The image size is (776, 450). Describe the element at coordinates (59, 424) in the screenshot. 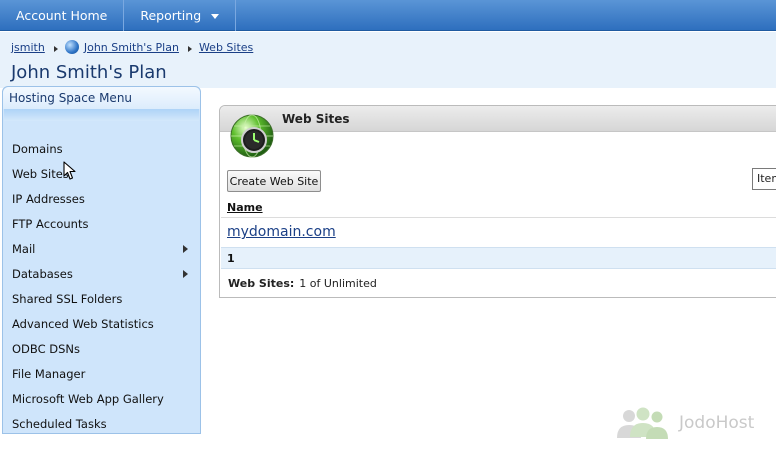

I see `sidebar-item-label: Scheduled Tasks` at that location.